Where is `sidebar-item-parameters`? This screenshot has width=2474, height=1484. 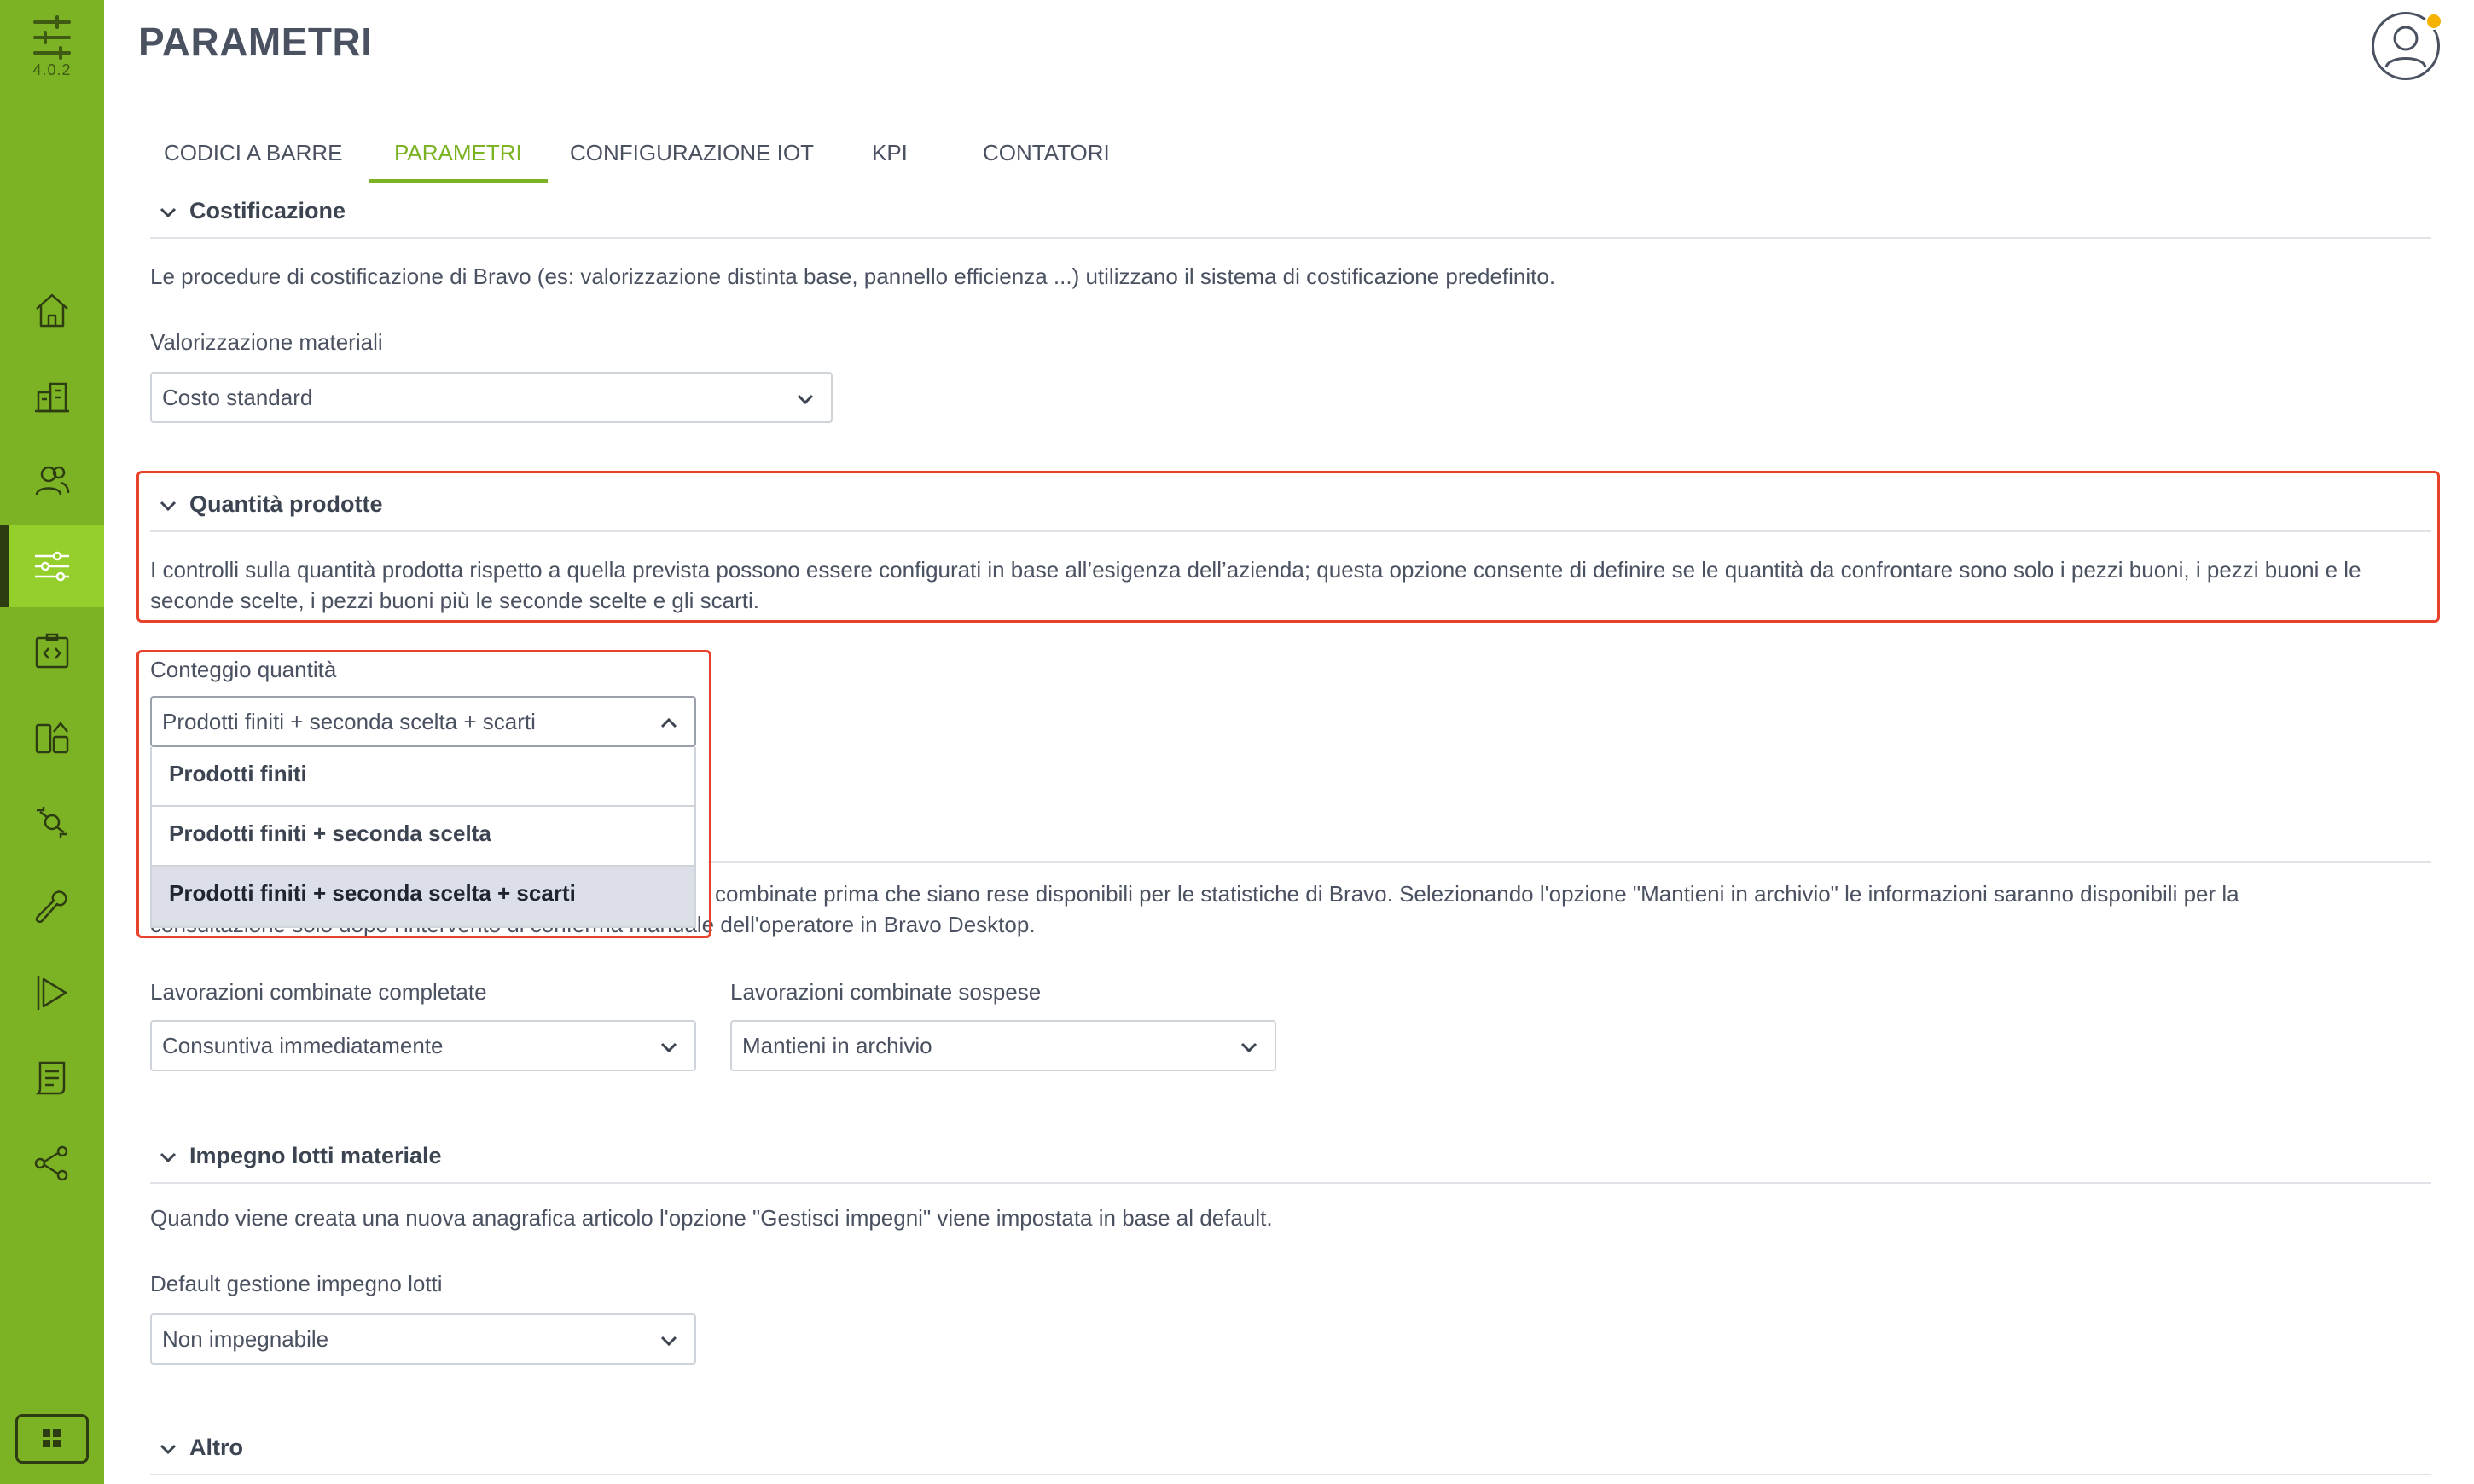
sidebar-item-parameters is located at coordinates (52, 566).